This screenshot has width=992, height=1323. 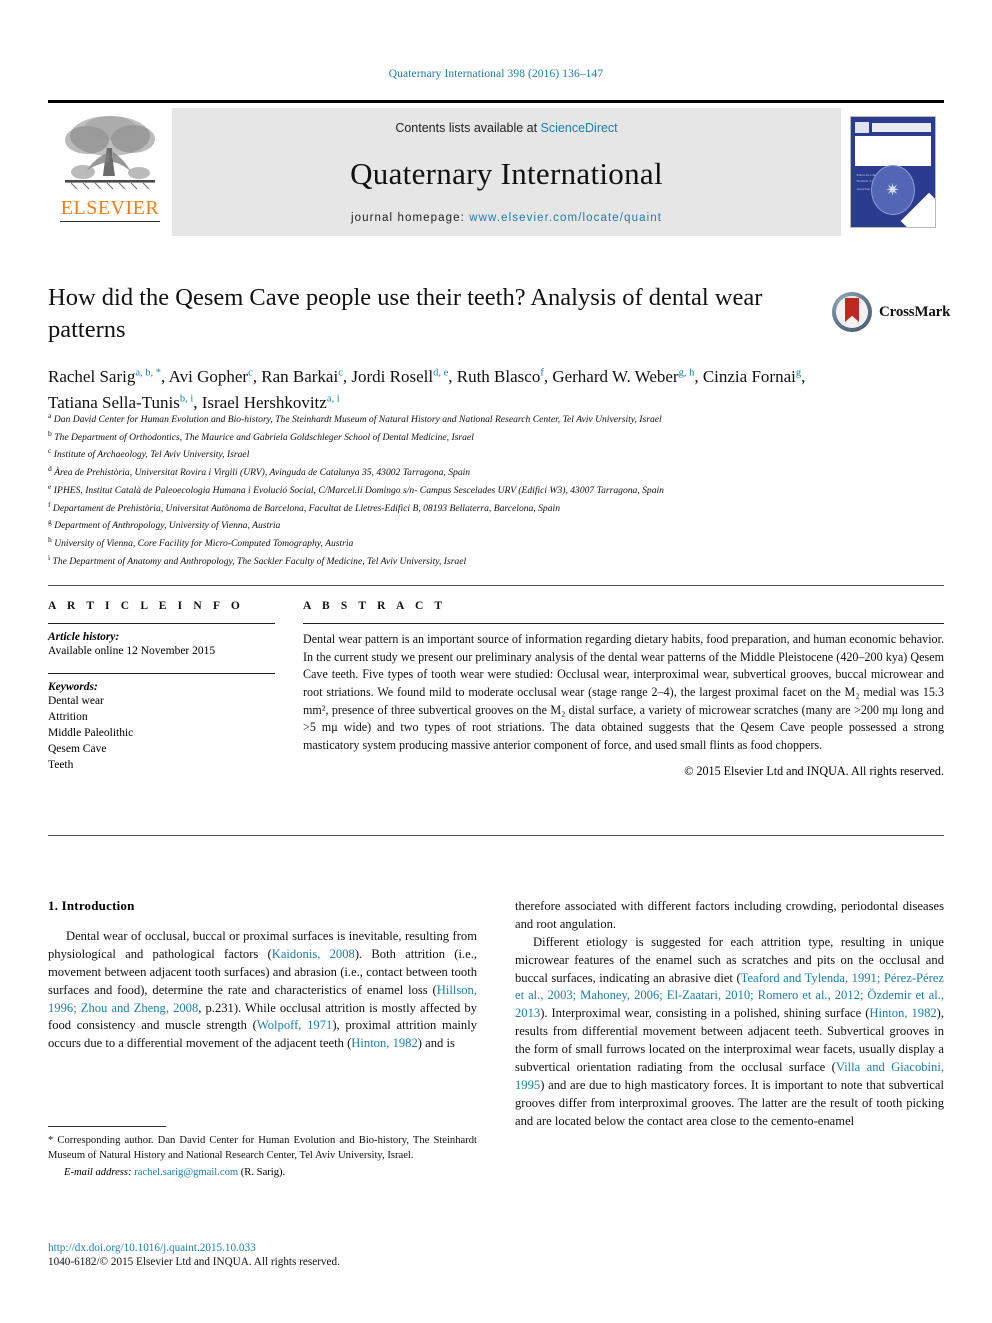 What do you see at coordinates (50, 415) in the screenshot?
I see `affiliation-mark: a` at bounding box center [50, 415].